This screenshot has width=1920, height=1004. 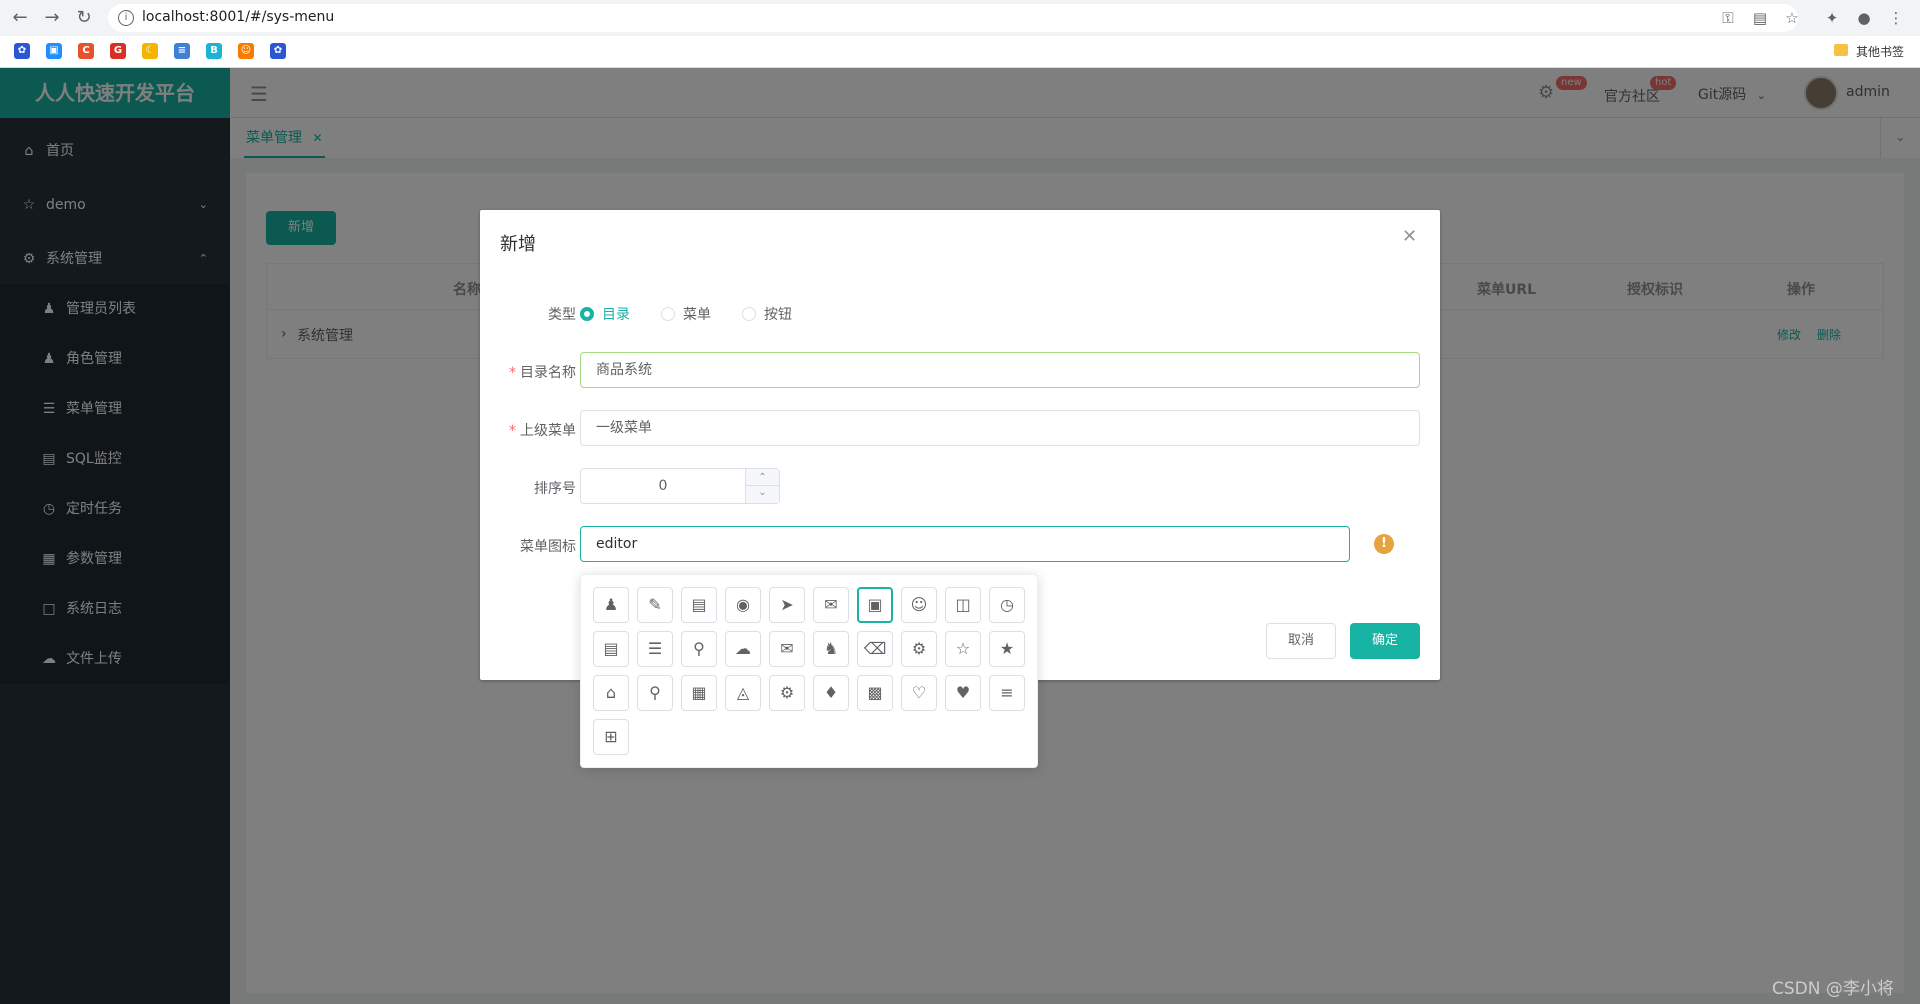 What do you see at coordinates (182, 51) in the screenshot?
I see `bookmark-lines-icon: ≡` at bounding box center [182, 51].